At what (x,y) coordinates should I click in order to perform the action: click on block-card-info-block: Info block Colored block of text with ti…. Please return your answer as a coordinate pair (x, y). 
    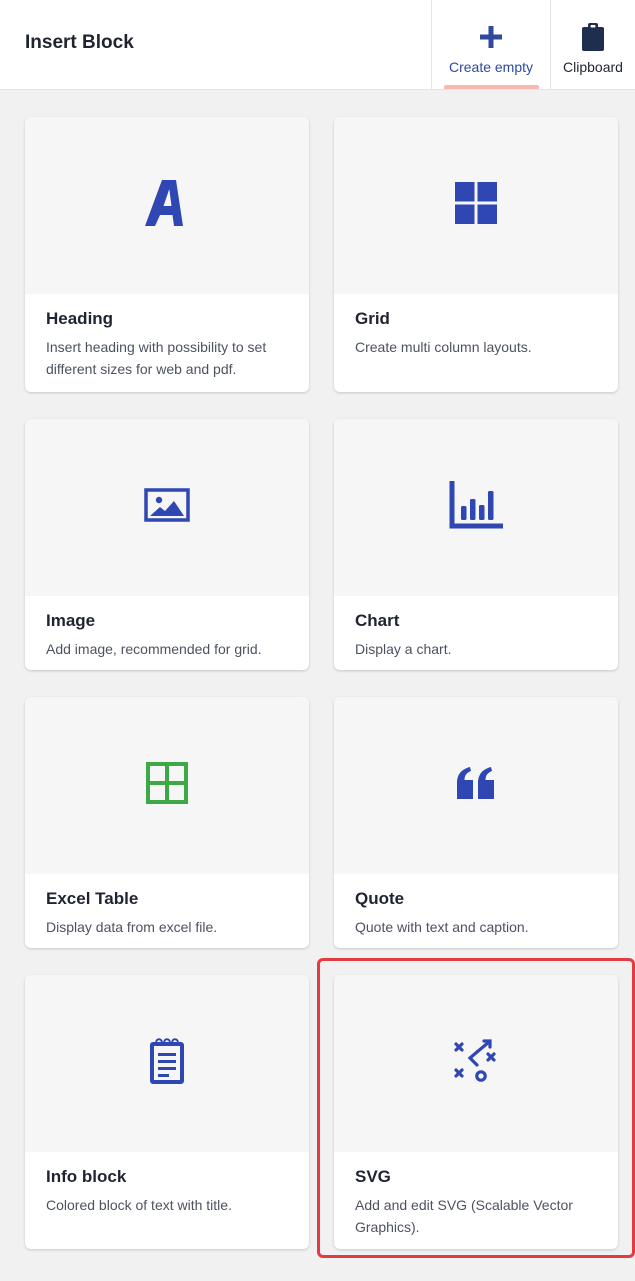
    Looking at the image, I should click on (167, 1112).